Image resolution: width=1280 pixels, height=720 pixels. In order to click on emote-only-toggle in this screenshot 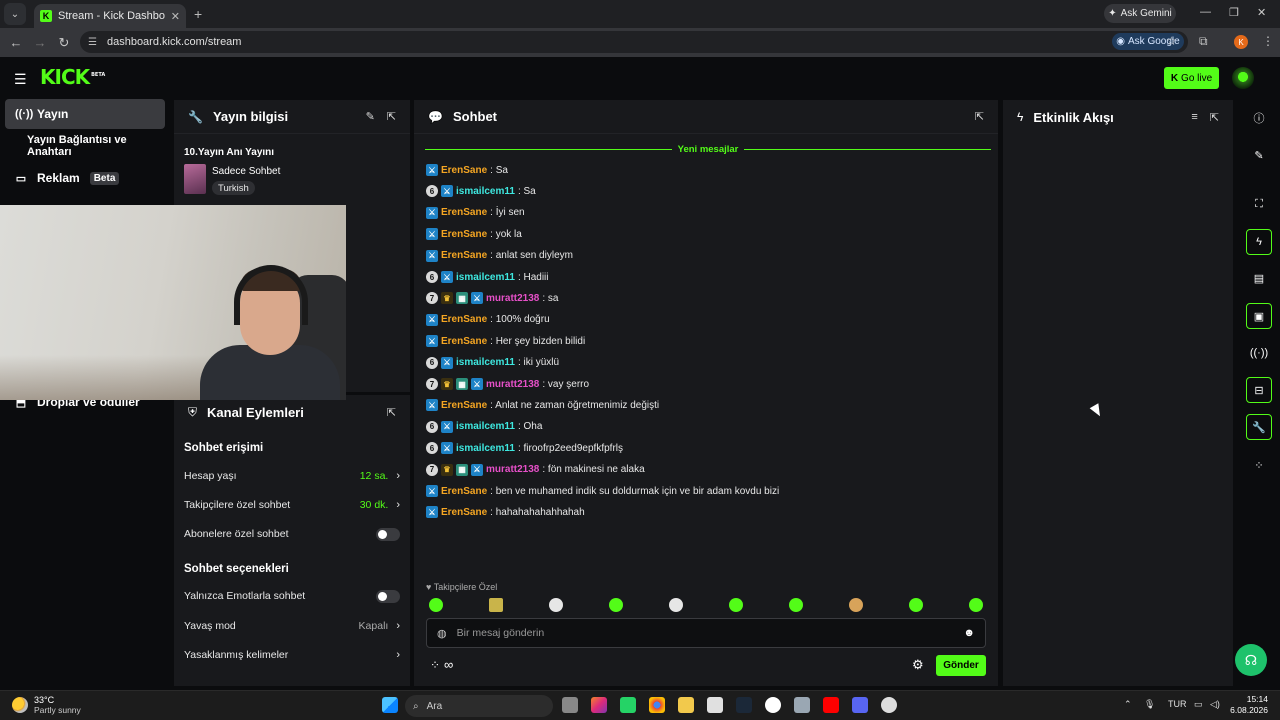, I will do `click(388, 596)`.